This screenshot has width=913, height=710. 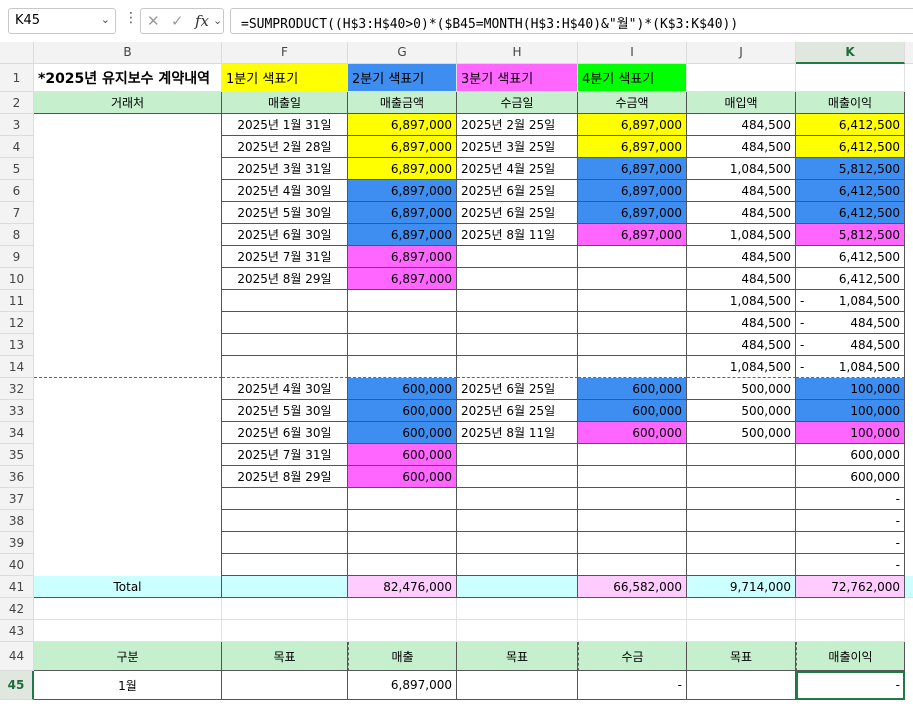 I want to click on cell-k-profit: 600,000, so click(x=850, y=455).